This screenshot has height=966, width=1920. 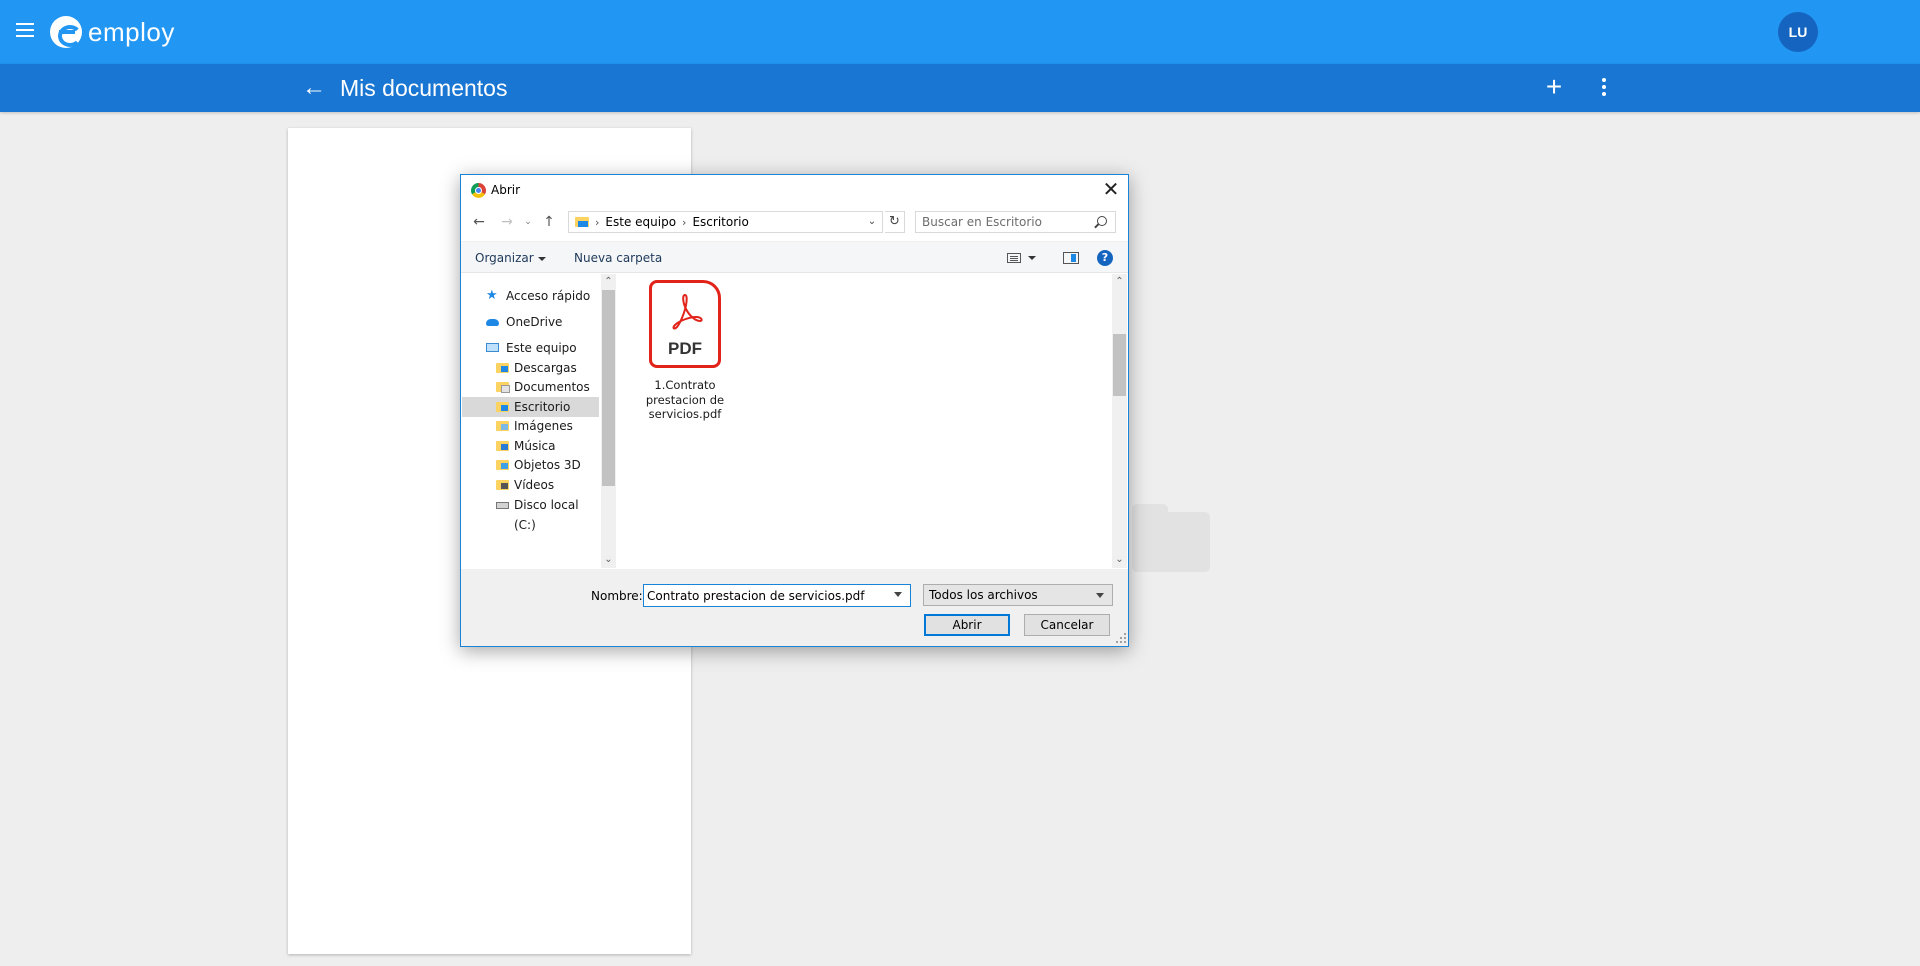 I want to click on recent-locations-chevron-icon: ⌄, so click(x=528, y=222).